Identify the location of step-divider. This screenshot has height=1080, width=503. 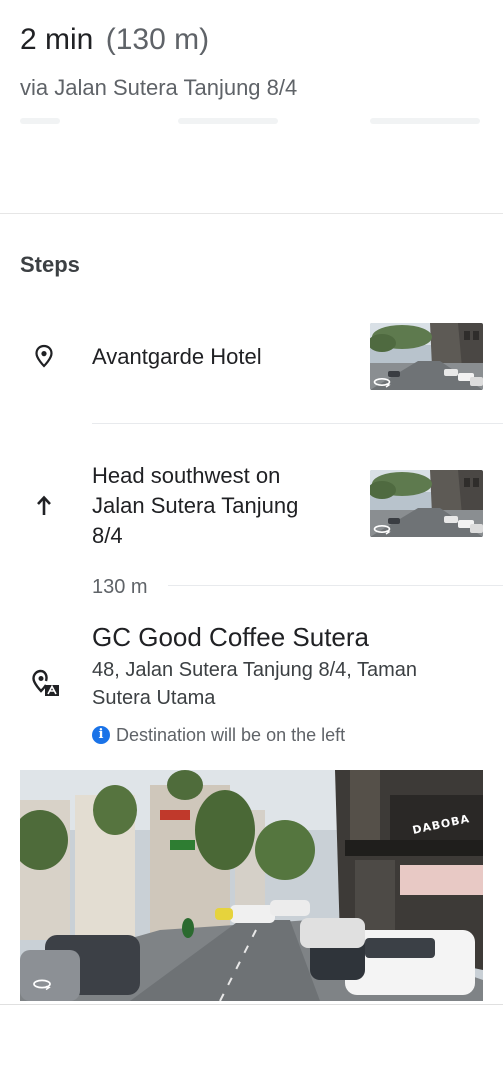
(297, 423).